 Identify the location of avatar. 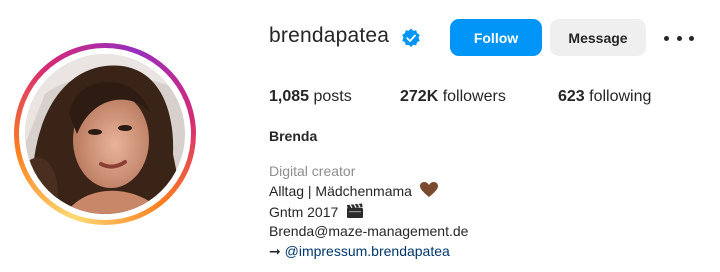
(105, 134).